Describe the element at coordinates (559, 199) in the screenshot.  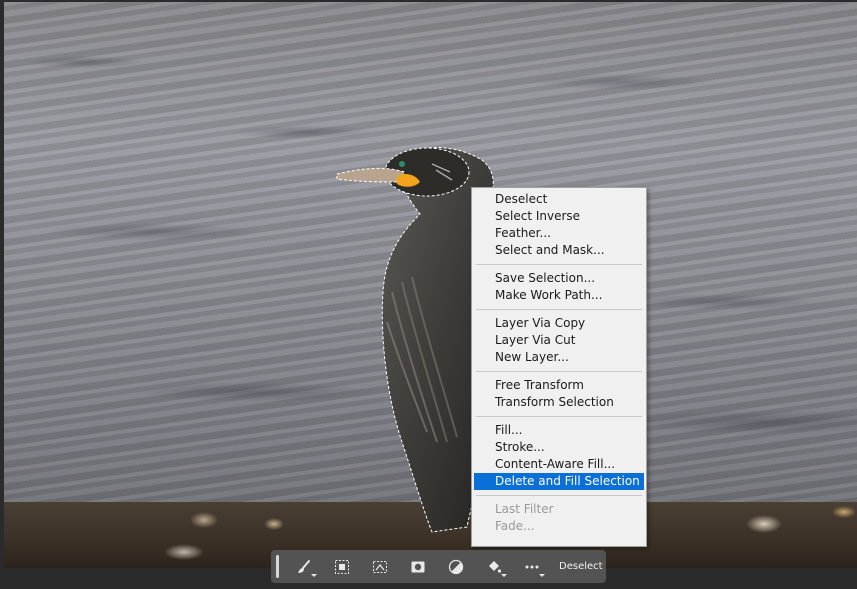
I see `menu-item-deselect: Deselect` at that location.